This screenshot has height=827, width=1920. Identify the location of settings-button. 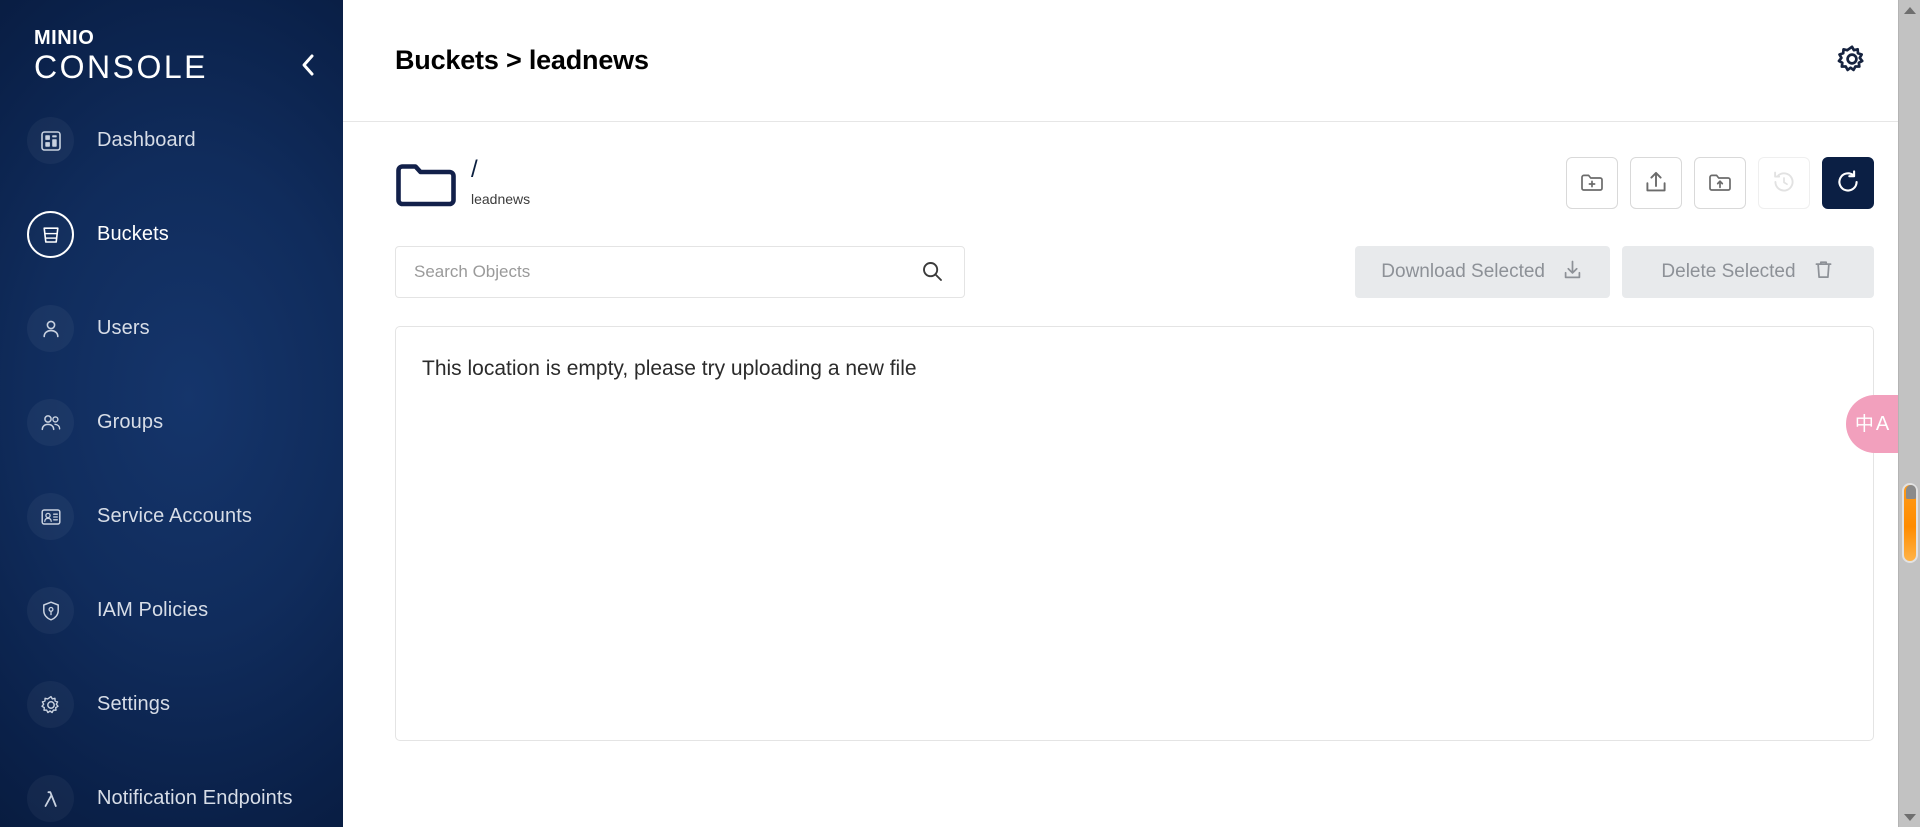
(1852, 61).